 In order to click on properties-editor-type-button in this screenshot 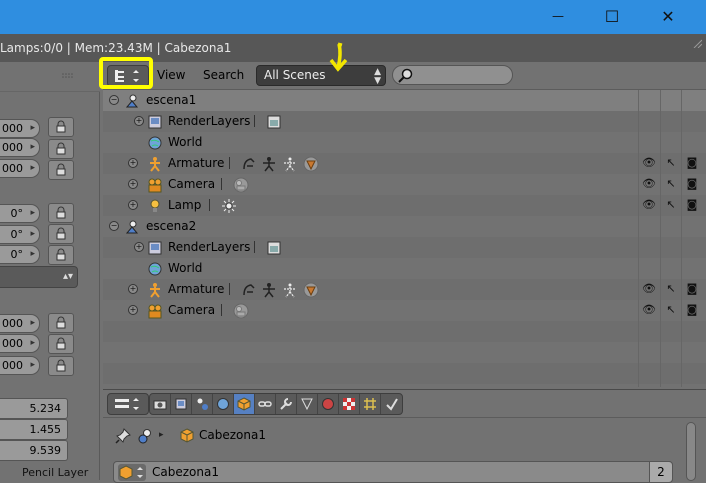, I will do `click(128, 404)`.